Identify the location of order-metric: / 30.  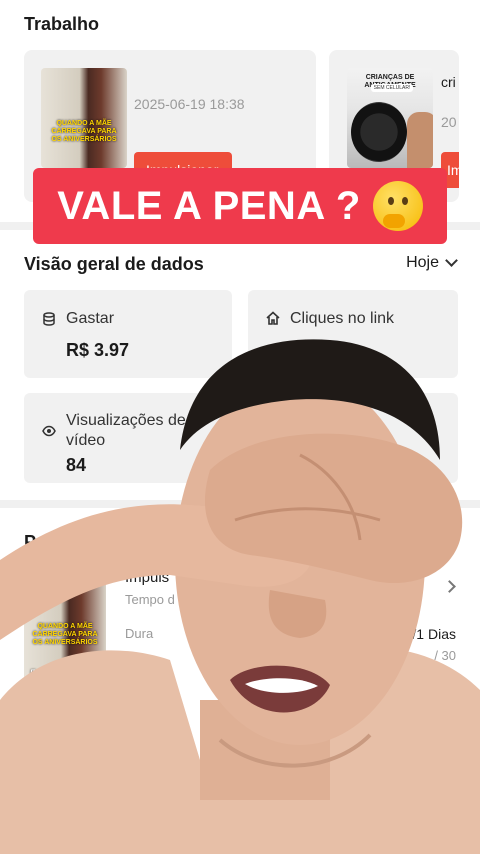
(445, 655).